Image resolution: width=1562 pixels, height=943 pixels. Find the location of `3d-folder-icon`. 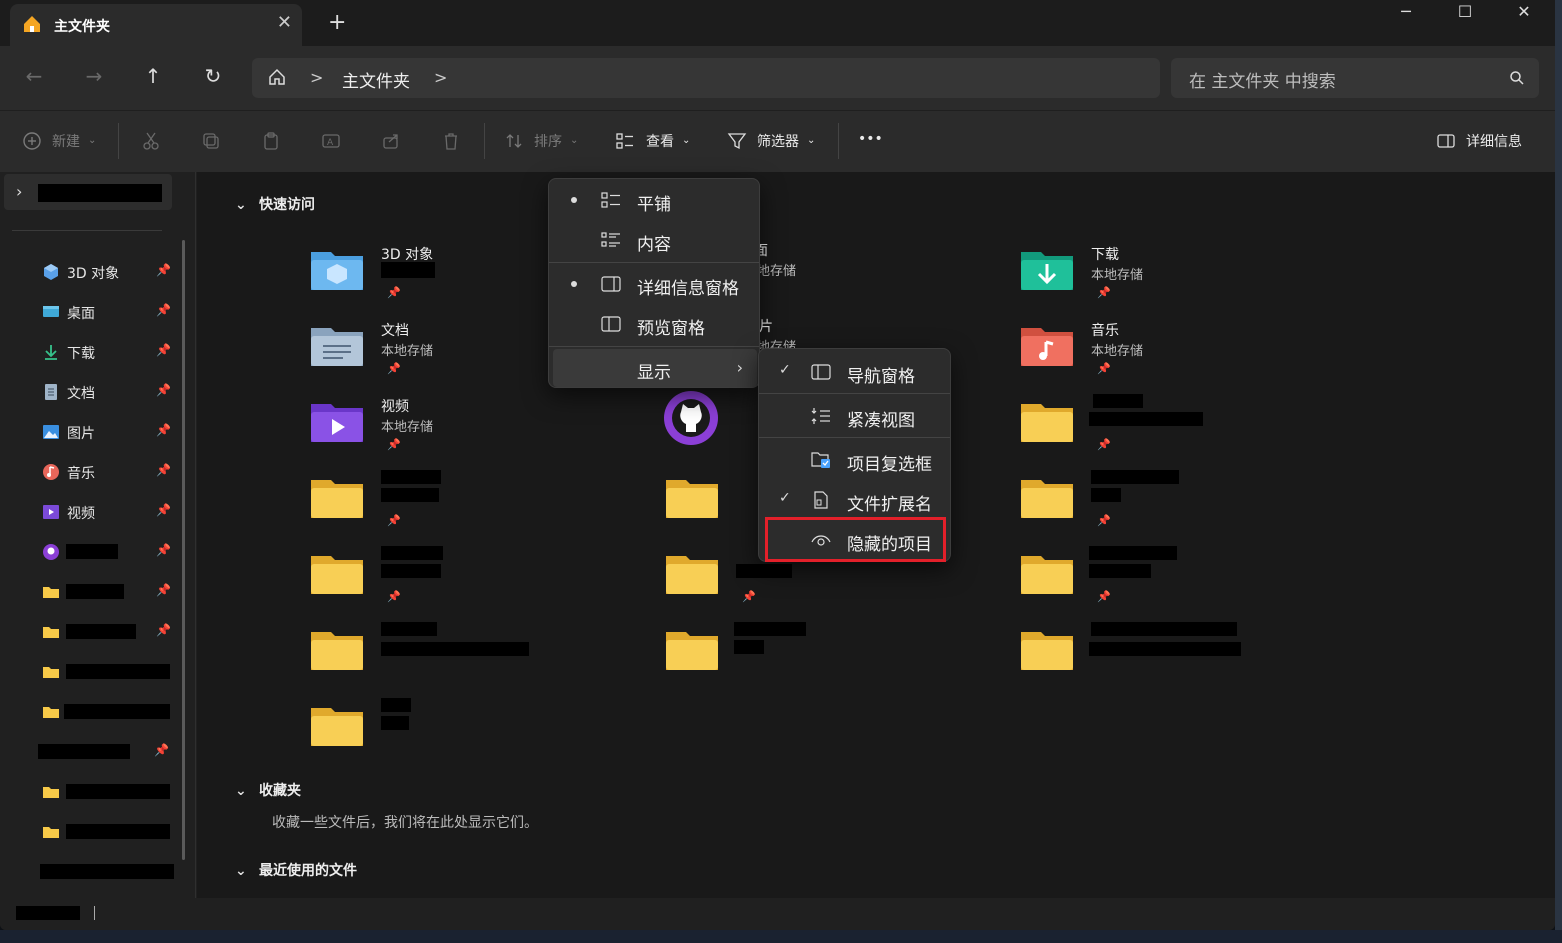

3d-folder-icon is located at coordinates (337, 271).